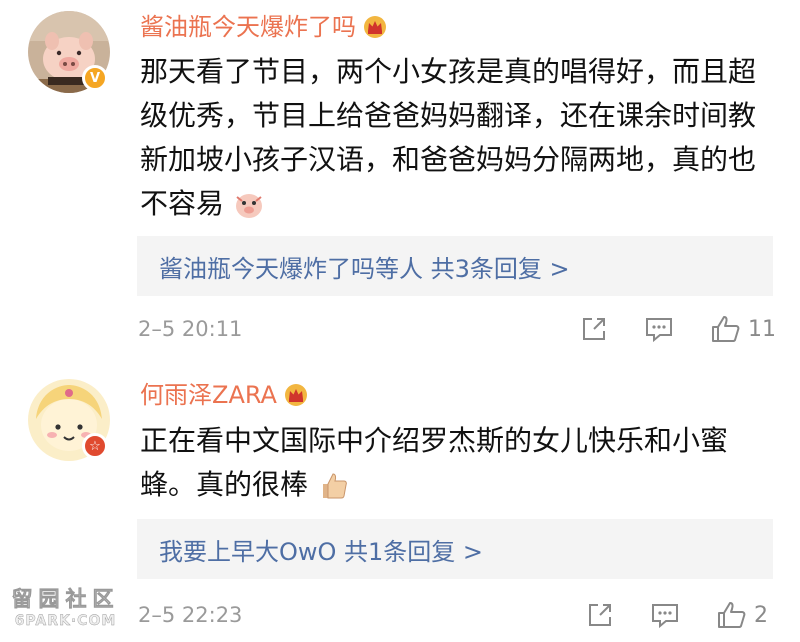 This screenshot has height=642, width=800. What do you see at coordinates (95, 446) in the screenshot?
I see `star-badge-icon: ☆` at bounding box center [95, 446].